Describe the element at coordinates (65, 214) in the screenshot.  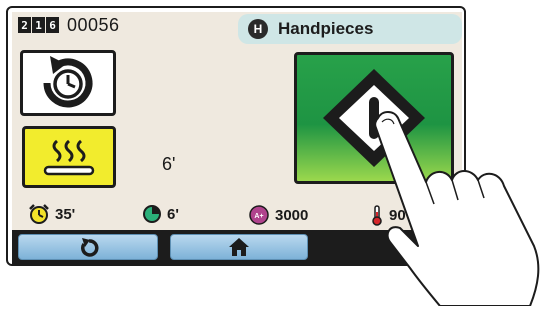
I see `alarm-value: 35'` at that location.